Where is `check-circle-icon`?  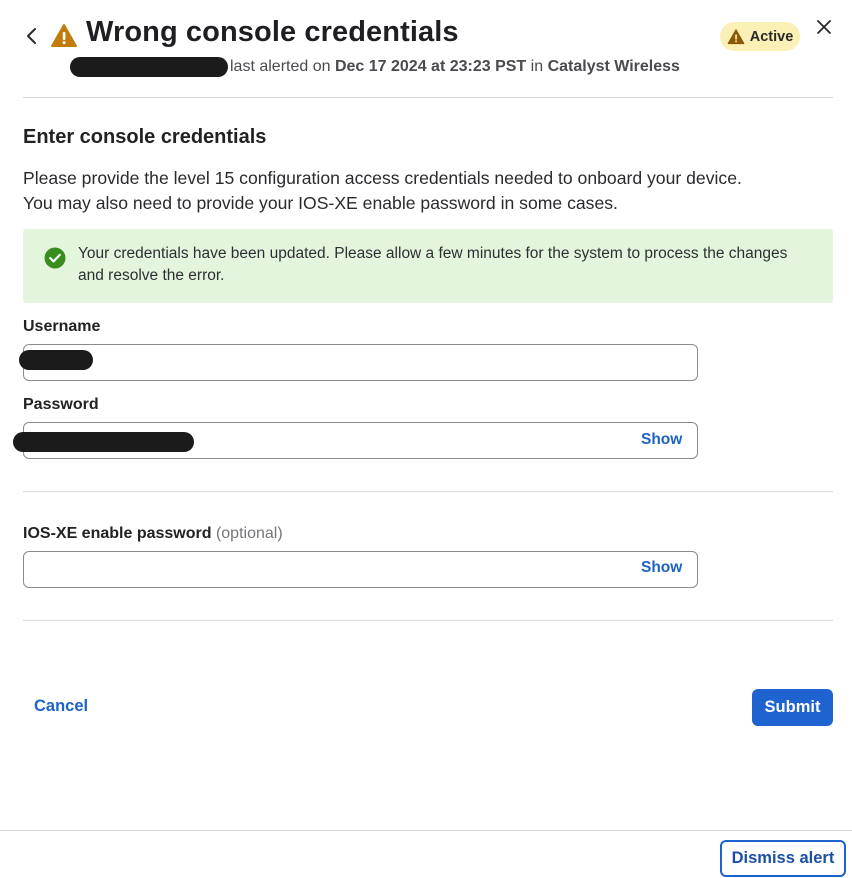
check-circle-icon is located at coordinates (55, 258).